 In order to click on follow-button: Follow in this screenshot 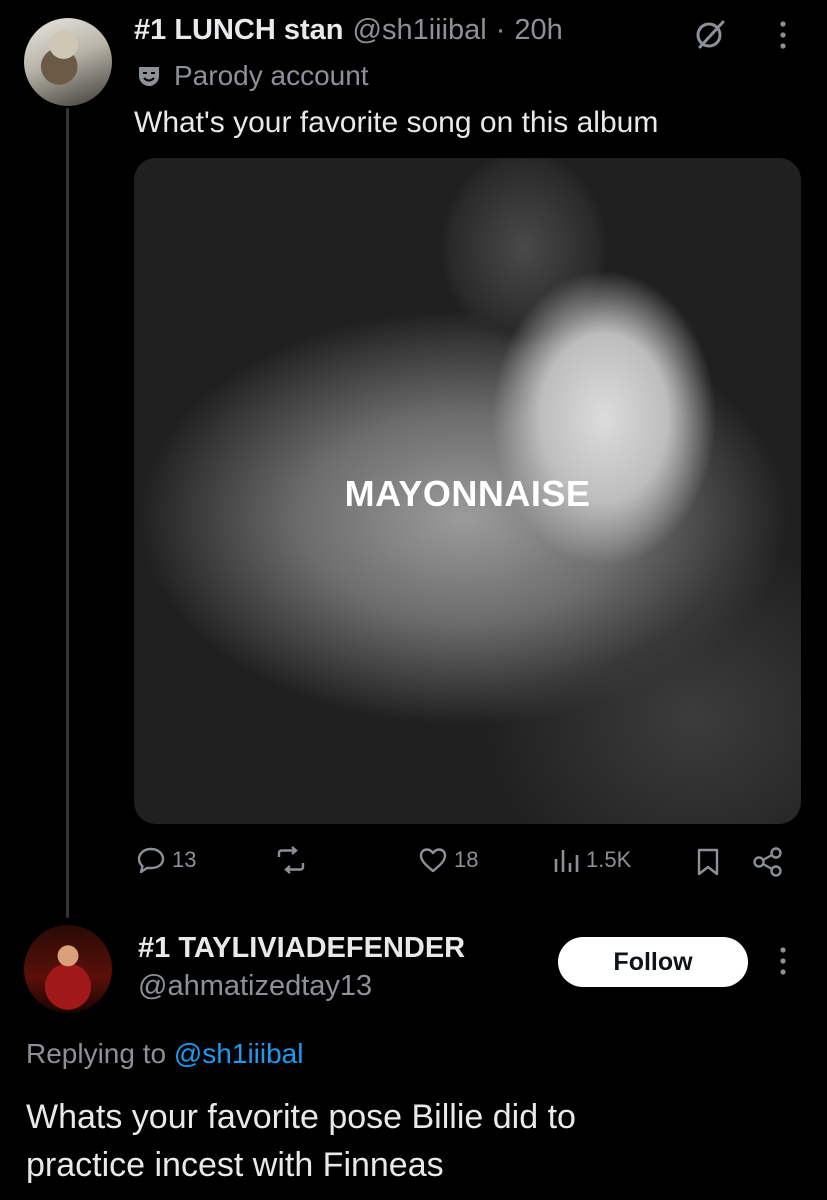, I will do `click(653, 962)`.